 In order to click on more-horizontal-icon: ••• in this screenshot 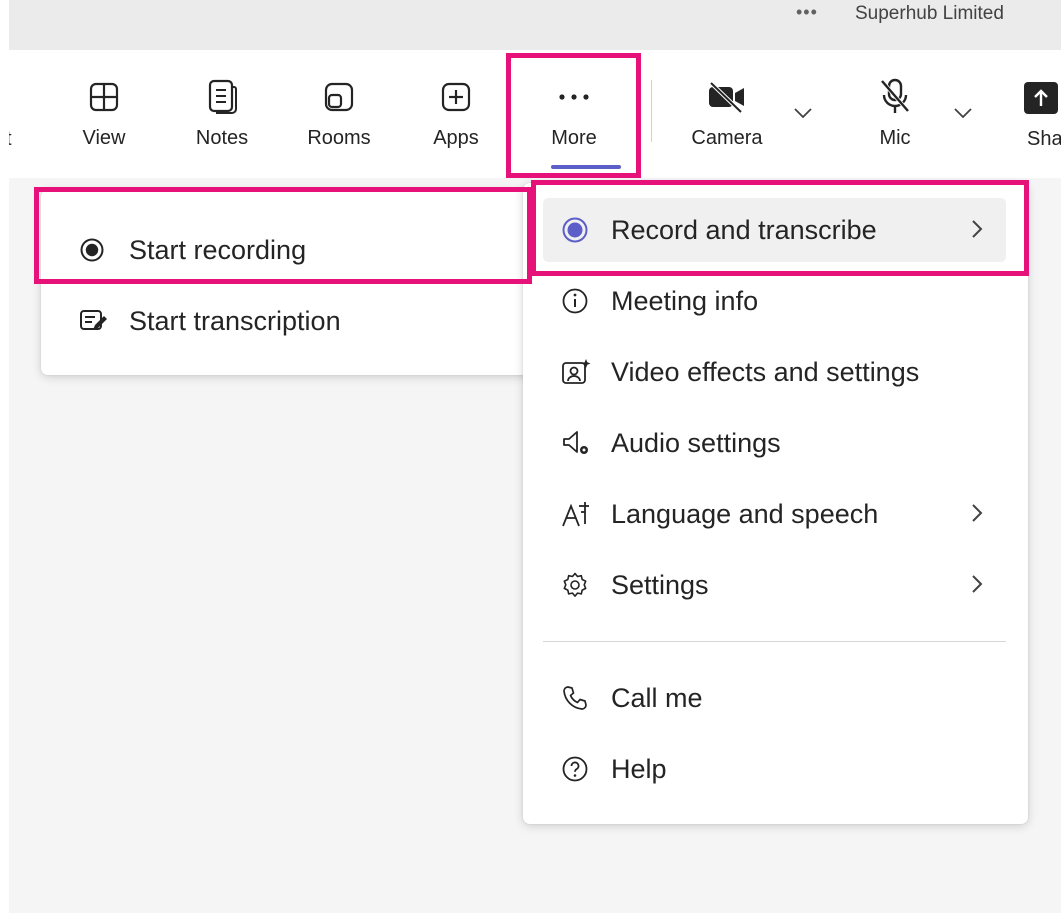, I will do `click(807, 12)`.